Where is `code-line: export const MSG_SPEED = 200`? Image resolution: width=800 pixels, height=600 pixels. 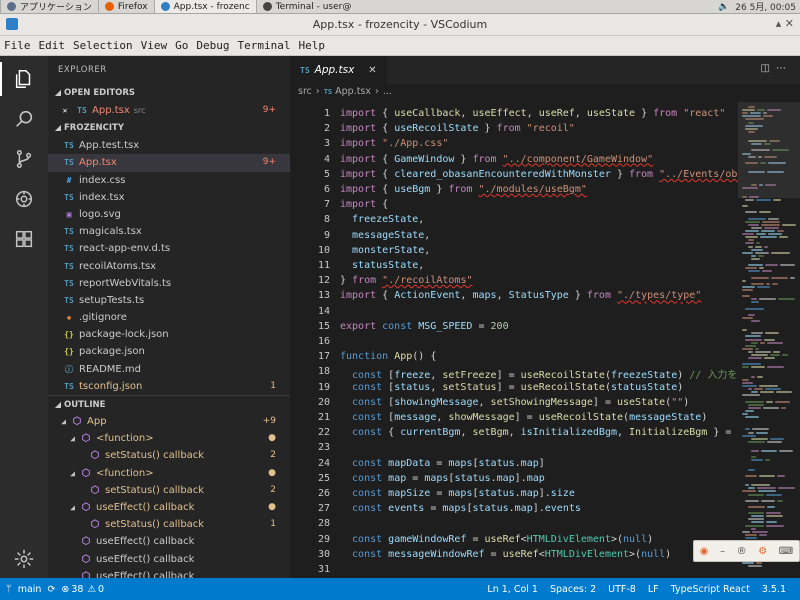
code-line: export const MSG_SPEED = 200 is located at coordinates (424, 326).